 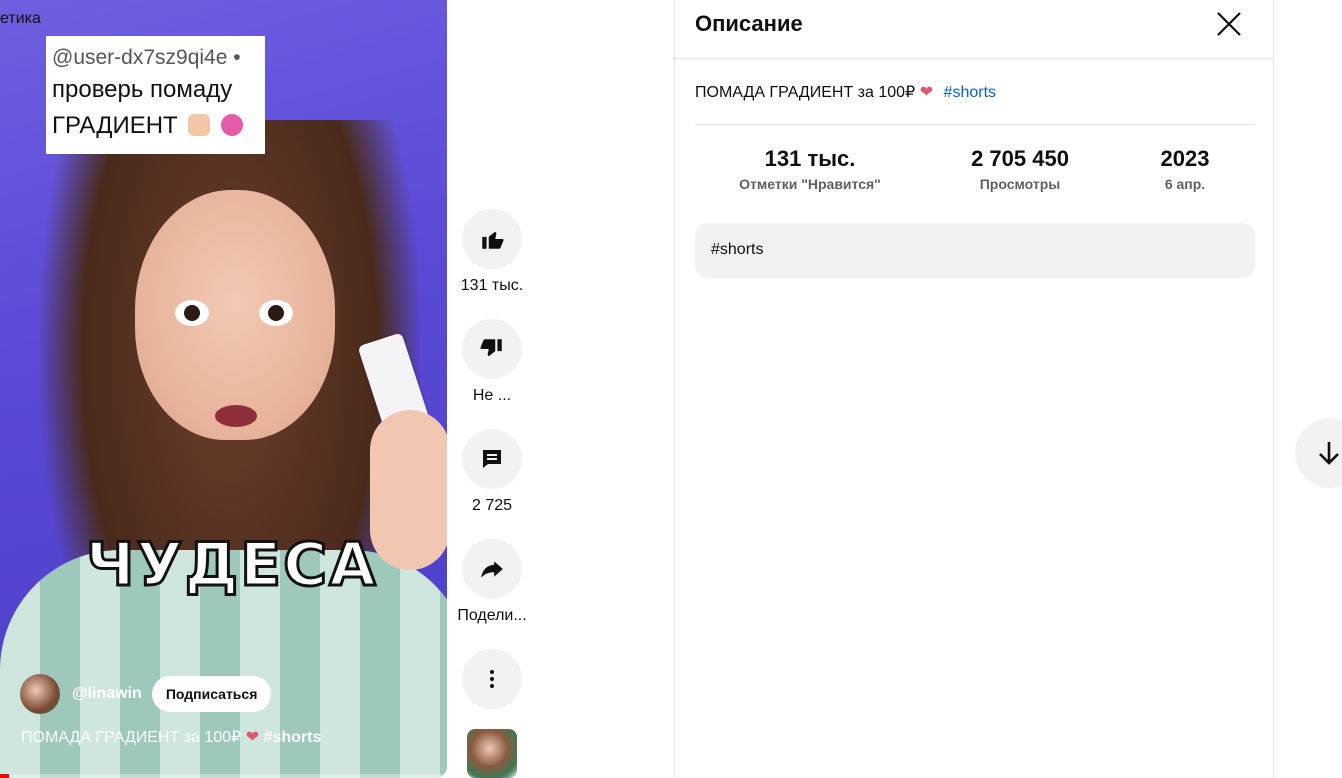 I want to click on close-panel-button, so click(x=1229, y=24).